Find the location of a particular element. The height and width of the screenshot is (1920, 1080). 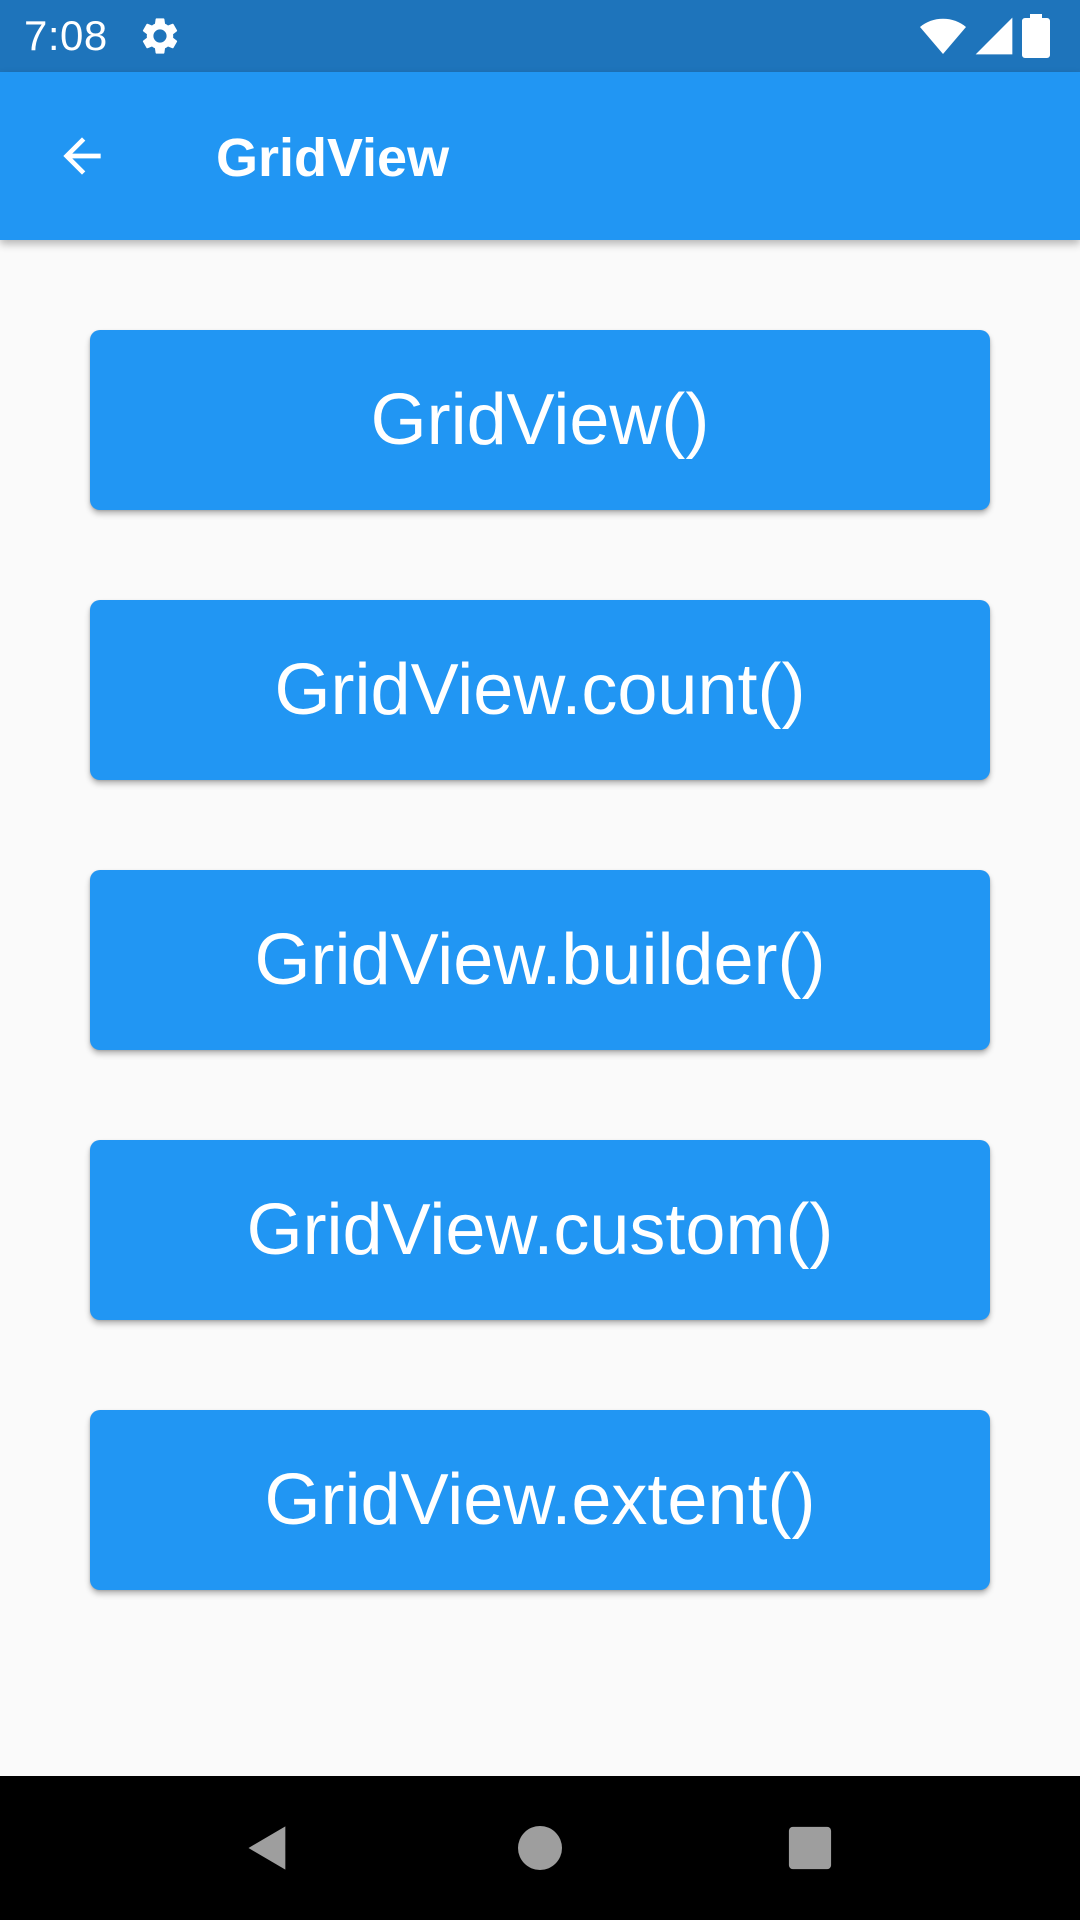

status-time: 7:08 is located at coordinates (66, 35).